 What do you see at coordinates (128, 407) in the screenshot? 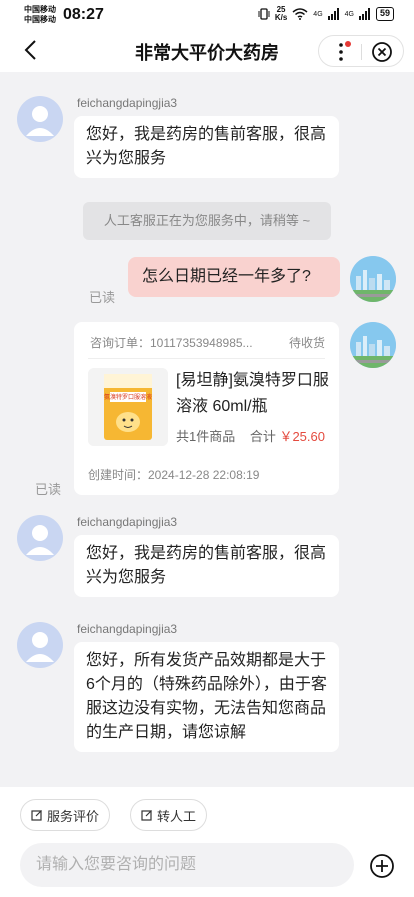
I see `product-image: 氨溴特罗口服溶液` at bounding box center [128, 407].